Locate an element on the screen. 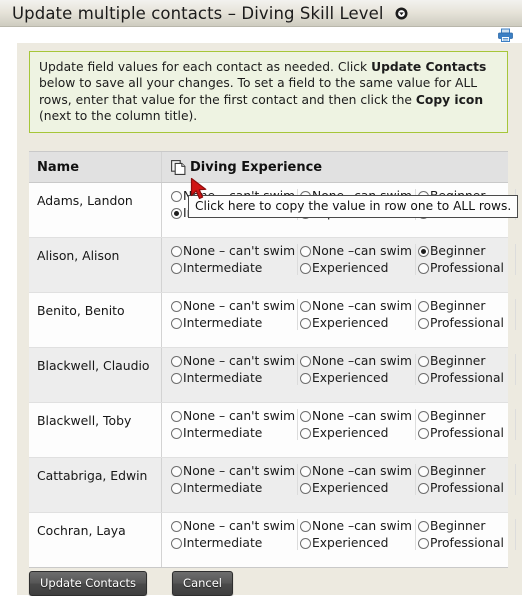  radio-option-label: Intermediate is located at coordinates (223, 378).